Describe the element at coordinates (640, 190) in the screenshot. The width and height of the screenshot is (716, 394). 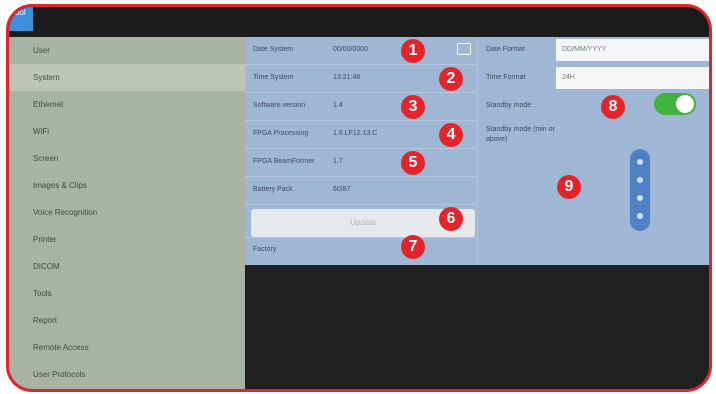
I see `standby-time-slider` at that location.